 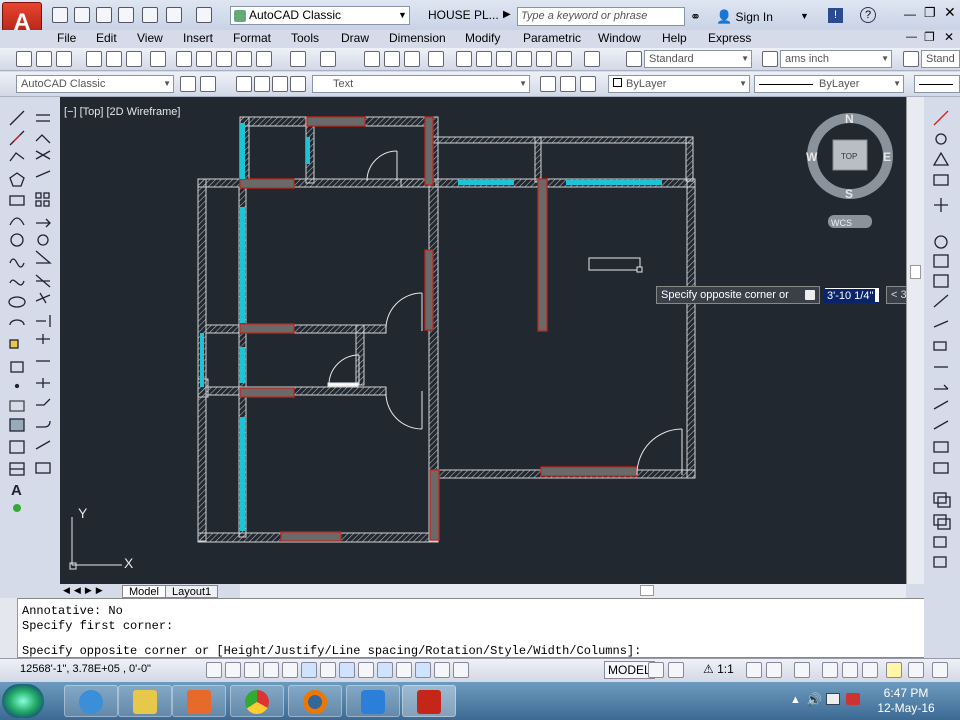 What do you see at coordinates (44, 59) in the screenshot?
I see `open-icon` at bounding box center [44, 59].